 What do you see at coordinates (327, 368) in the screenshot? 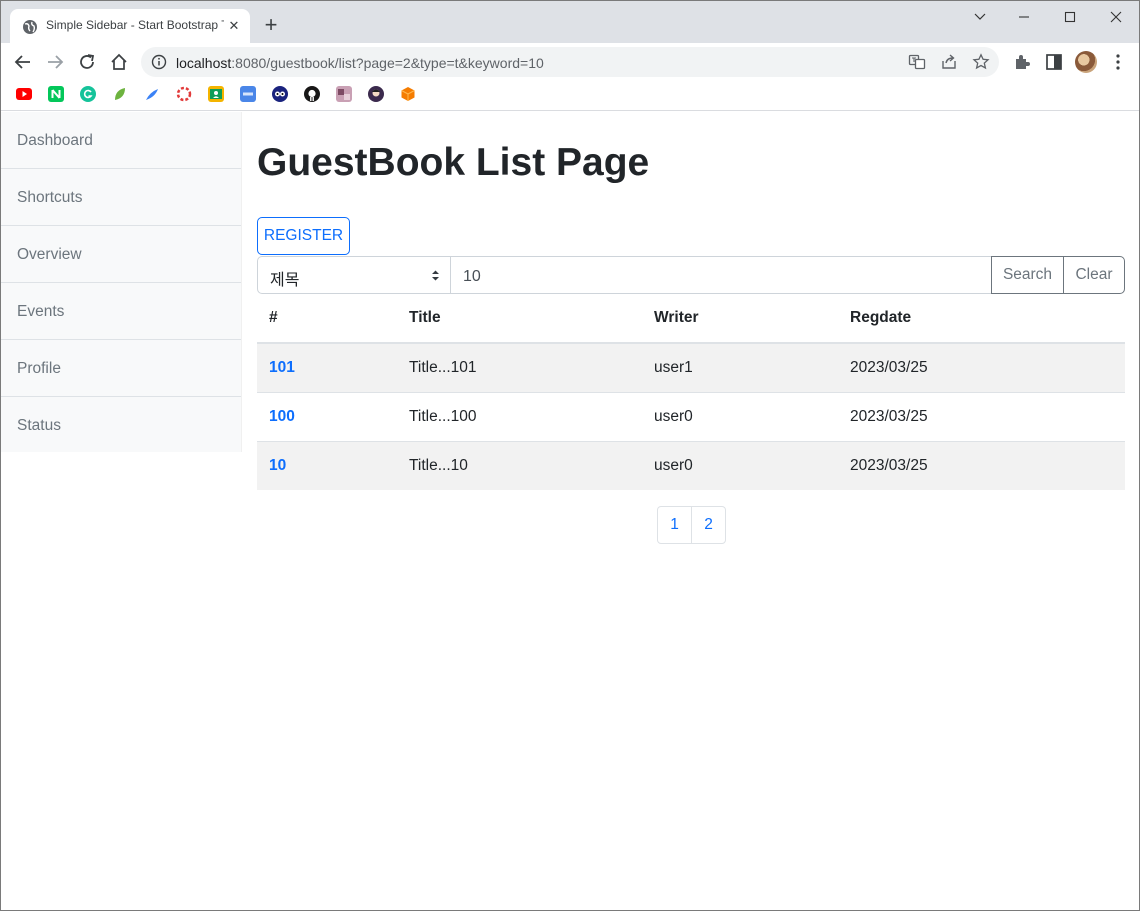
I see `row-number-cell: 101` at bounding box center [327, 368].